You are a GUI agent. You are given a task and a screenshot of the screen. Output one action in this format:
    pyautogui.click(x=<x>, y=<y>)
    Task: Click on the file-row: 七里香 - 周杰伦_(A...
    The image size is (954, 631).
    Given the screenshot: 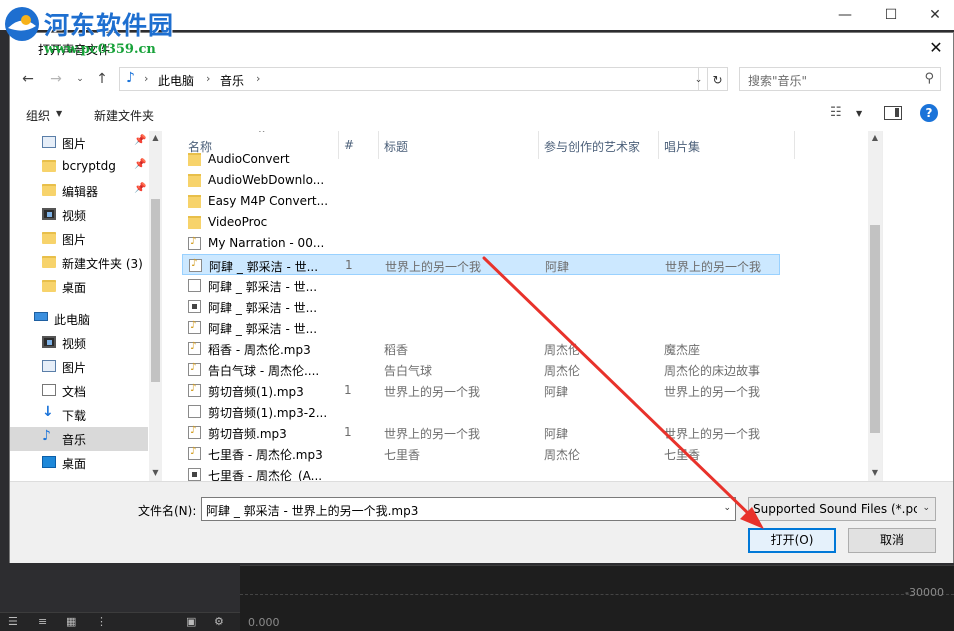 What is the action you would take?
    pyautogui.click(x=481, y=472)
    